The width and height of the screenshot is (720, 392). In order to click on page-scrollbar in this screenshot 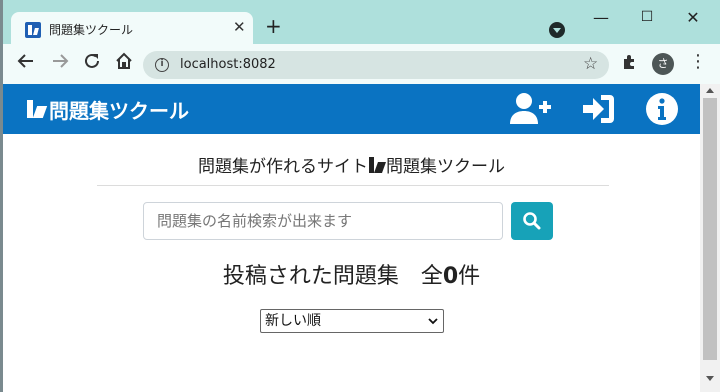, I will do `click(710, 238)`.